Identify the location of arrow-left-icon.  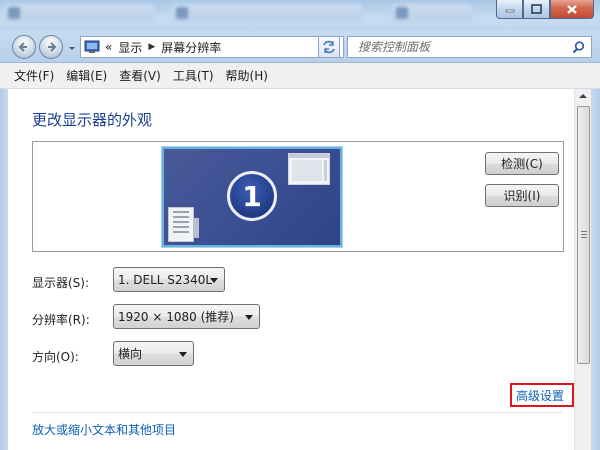
(22, 47).